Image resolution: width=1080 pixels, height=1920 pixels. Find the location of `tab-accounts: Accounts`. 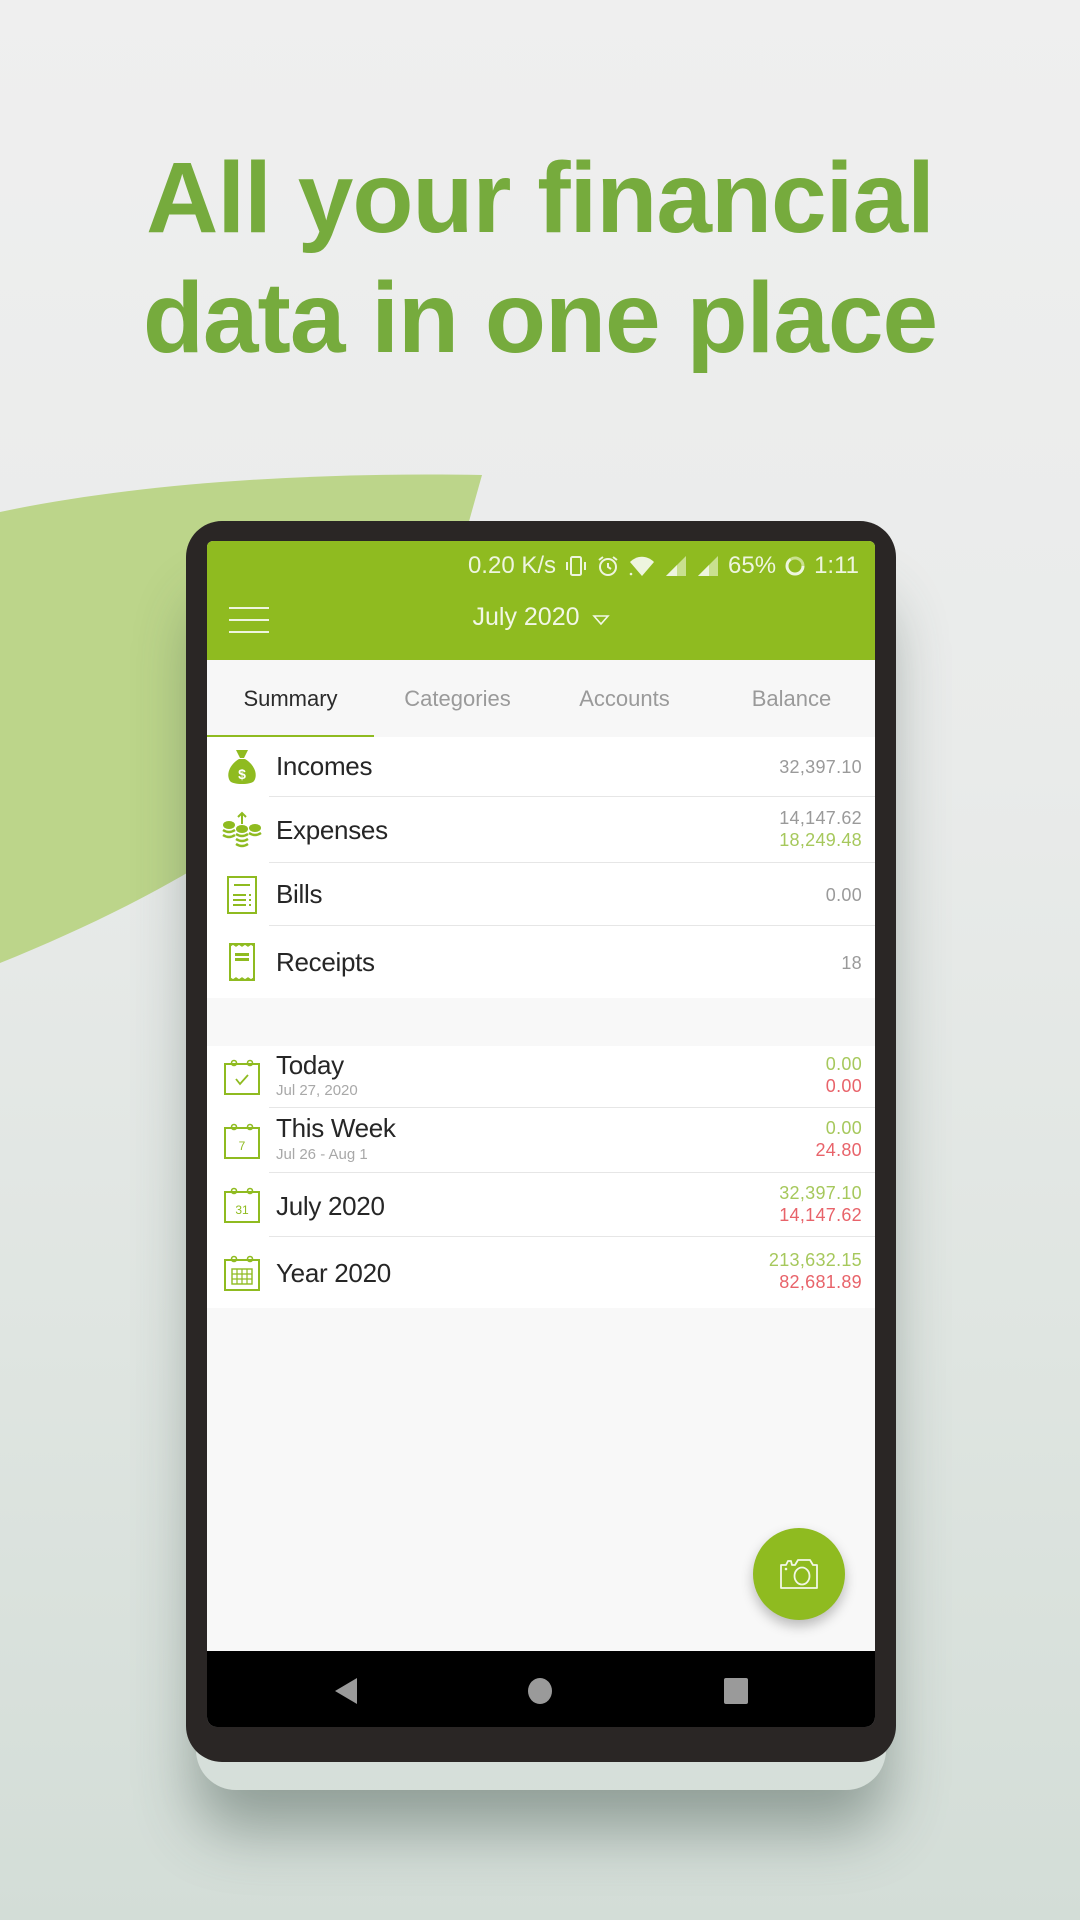

tab-accounts: Accounts is located at coordinates (624, 698).